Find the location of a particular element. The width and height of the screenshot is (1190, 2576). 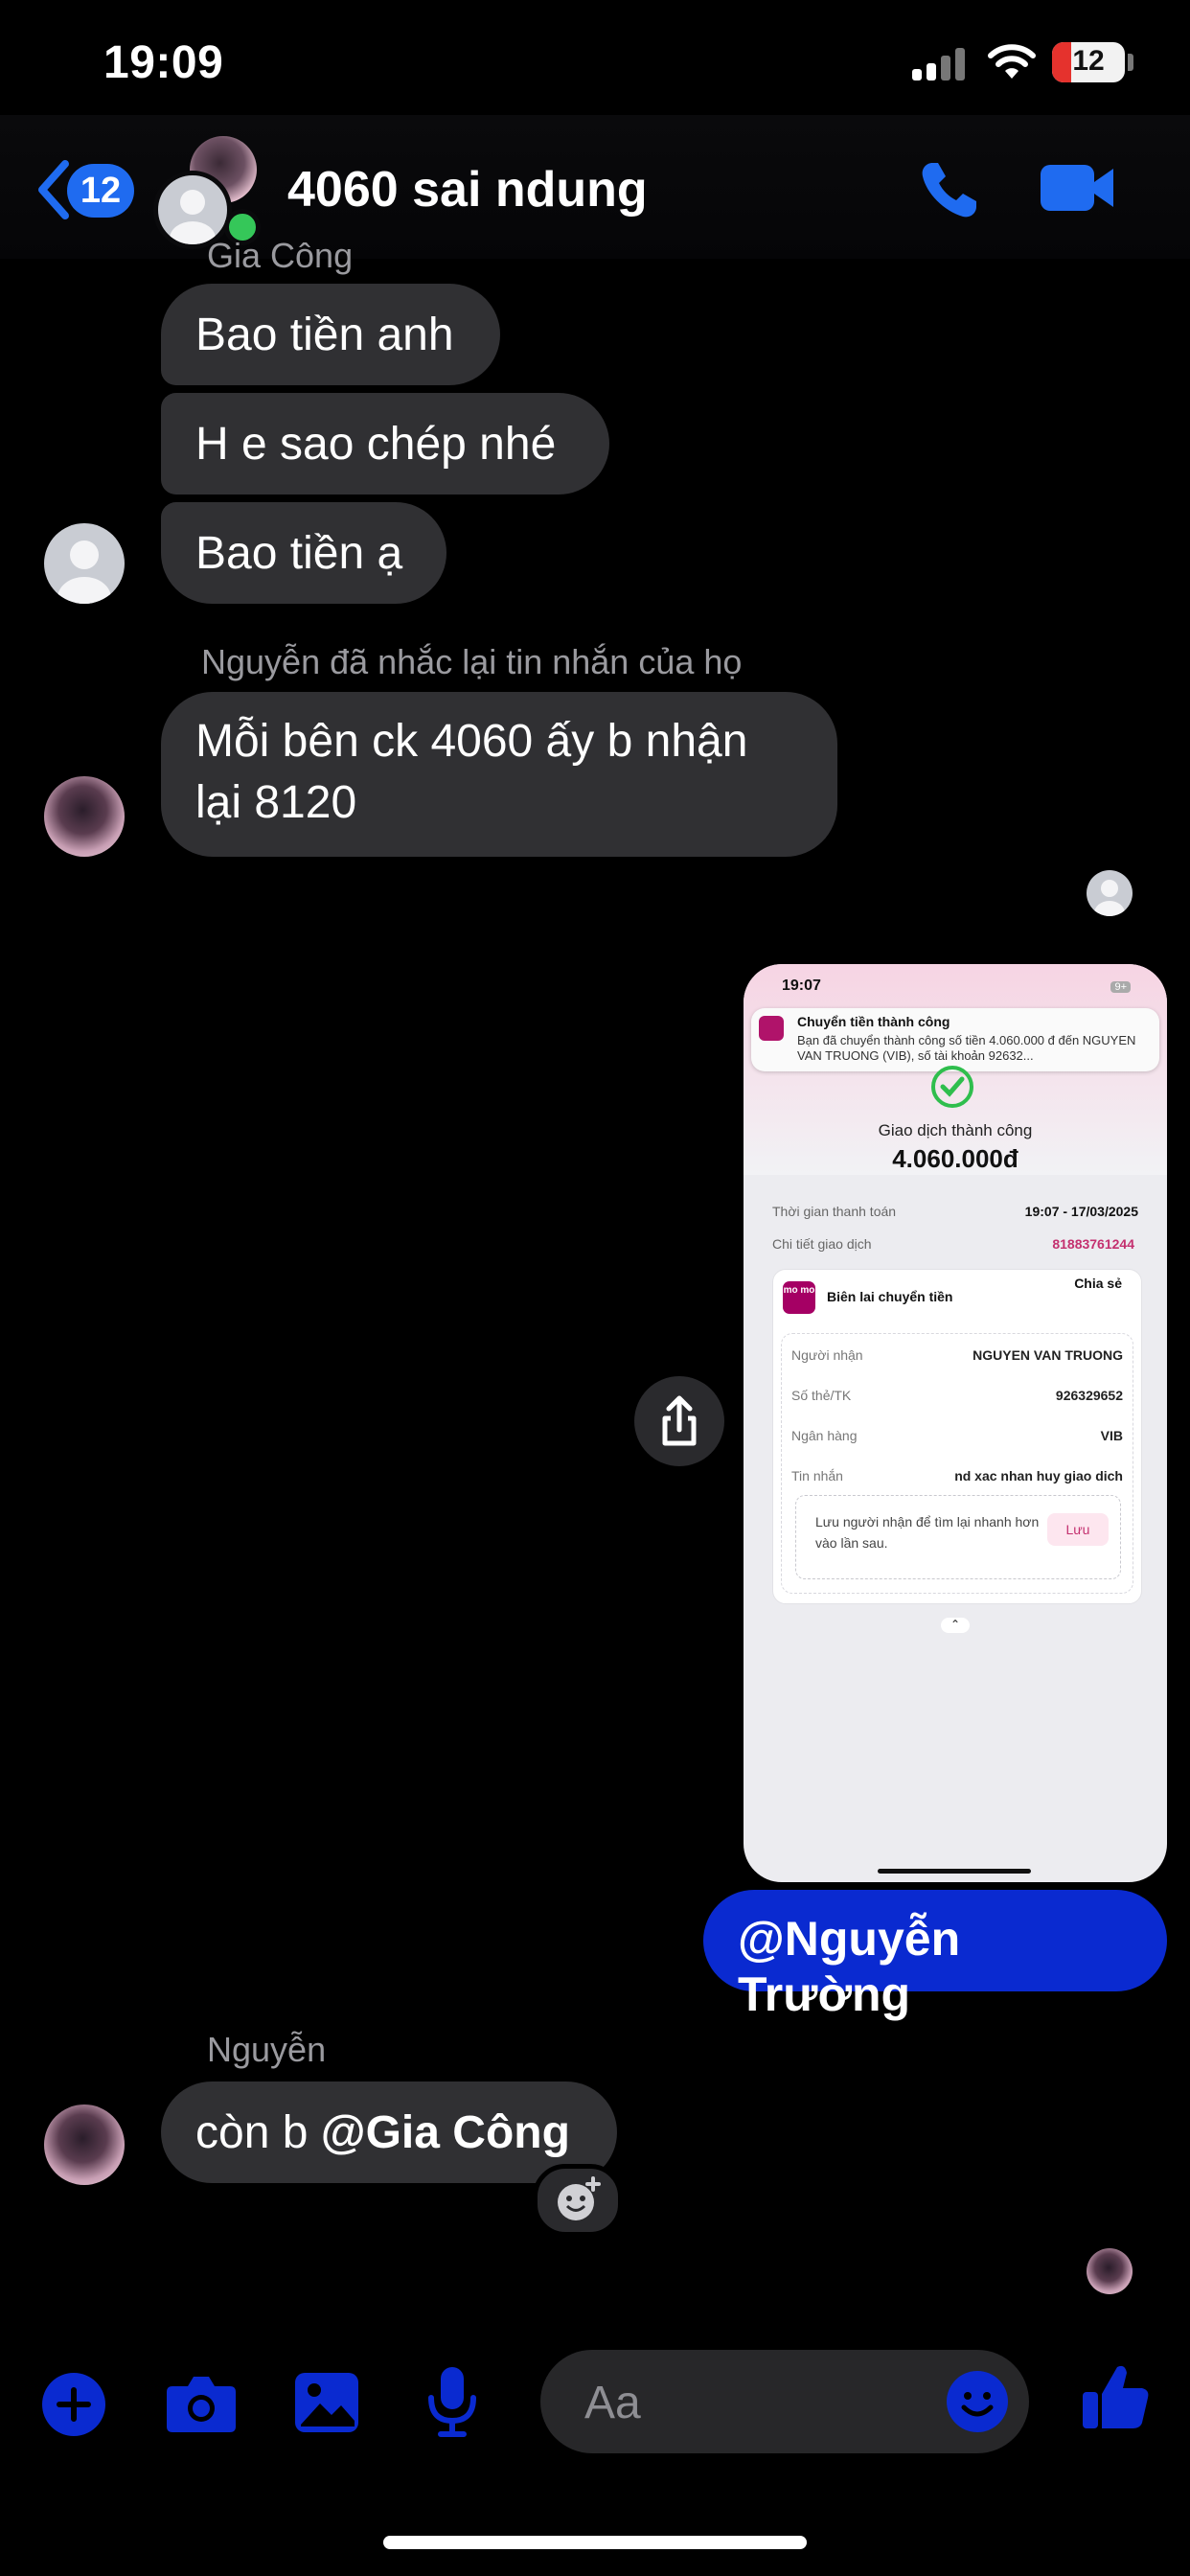

bank-value: VIB is located at coordinates (1111, 1435).